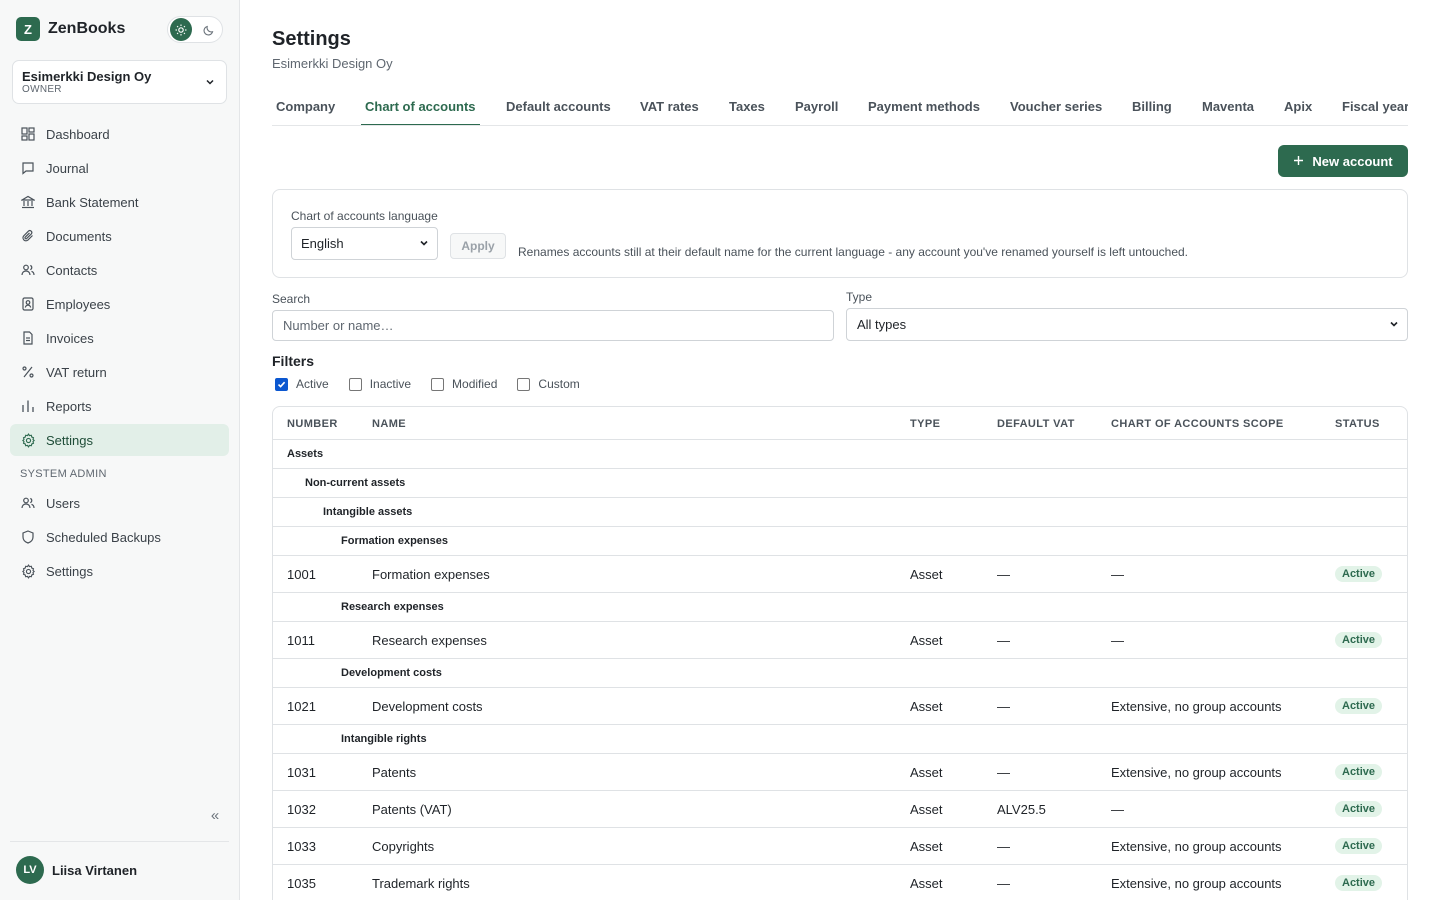 The height and width of the screenshot is (900, 1440). I want to click on sidebar-item-vat-return: VAT return, so click(119, 372).